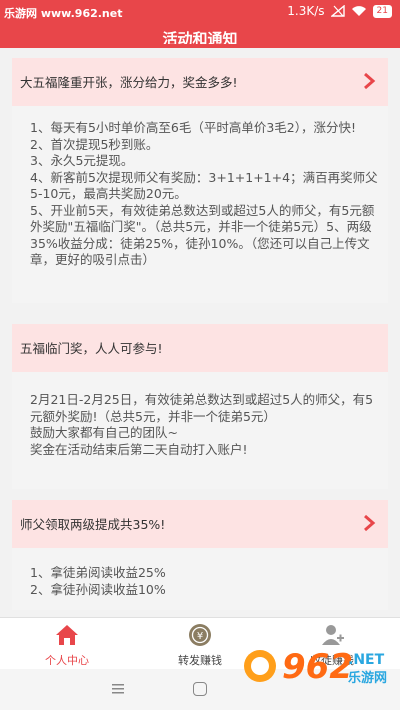 This screenshot has height=710, width=400. Describe the element at coordinates (129, 82) in the screenshot. I see `card-title: 大五福隆重开张，涨分给力，奖金多多!` at that location.